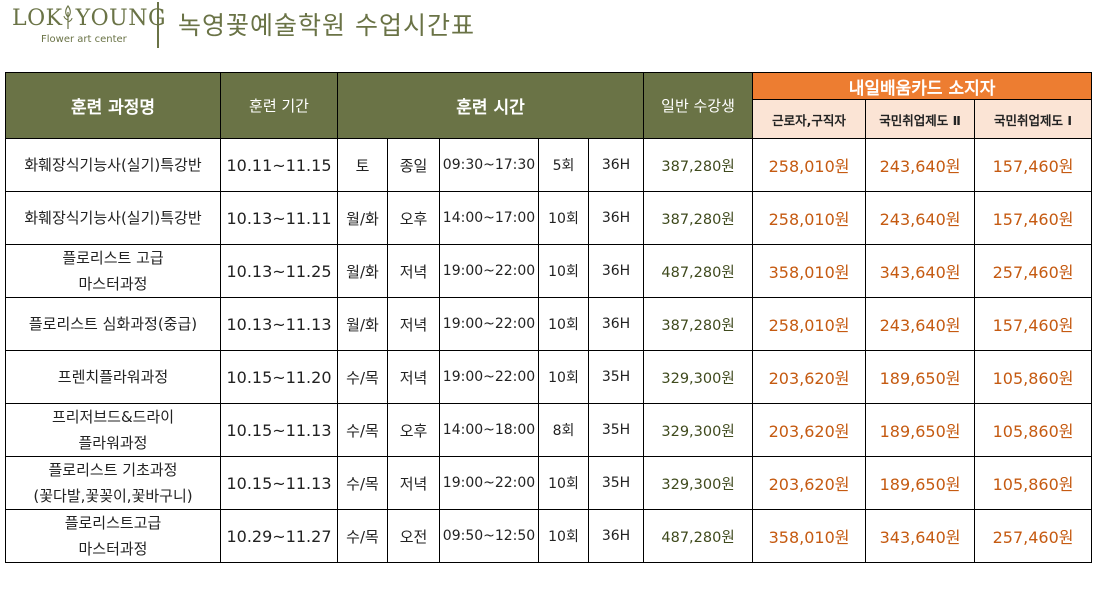 The height and width of the screenshot is (595, 1094). What do you see at coordinates (279, 324) in the screenshot?
I see `period-cell: 10.13~11.13` at bounding box center [279, 324].